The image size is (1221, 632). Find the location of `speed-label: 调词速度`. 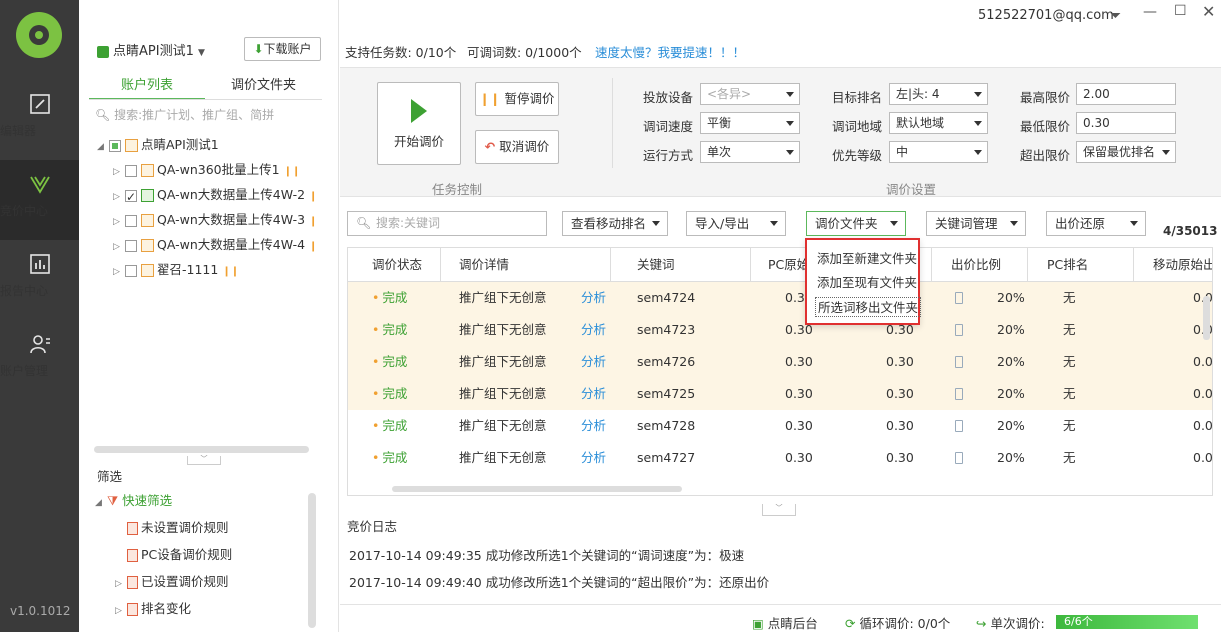

speed-label: 调词速度 is located at coordinates (668, 126).